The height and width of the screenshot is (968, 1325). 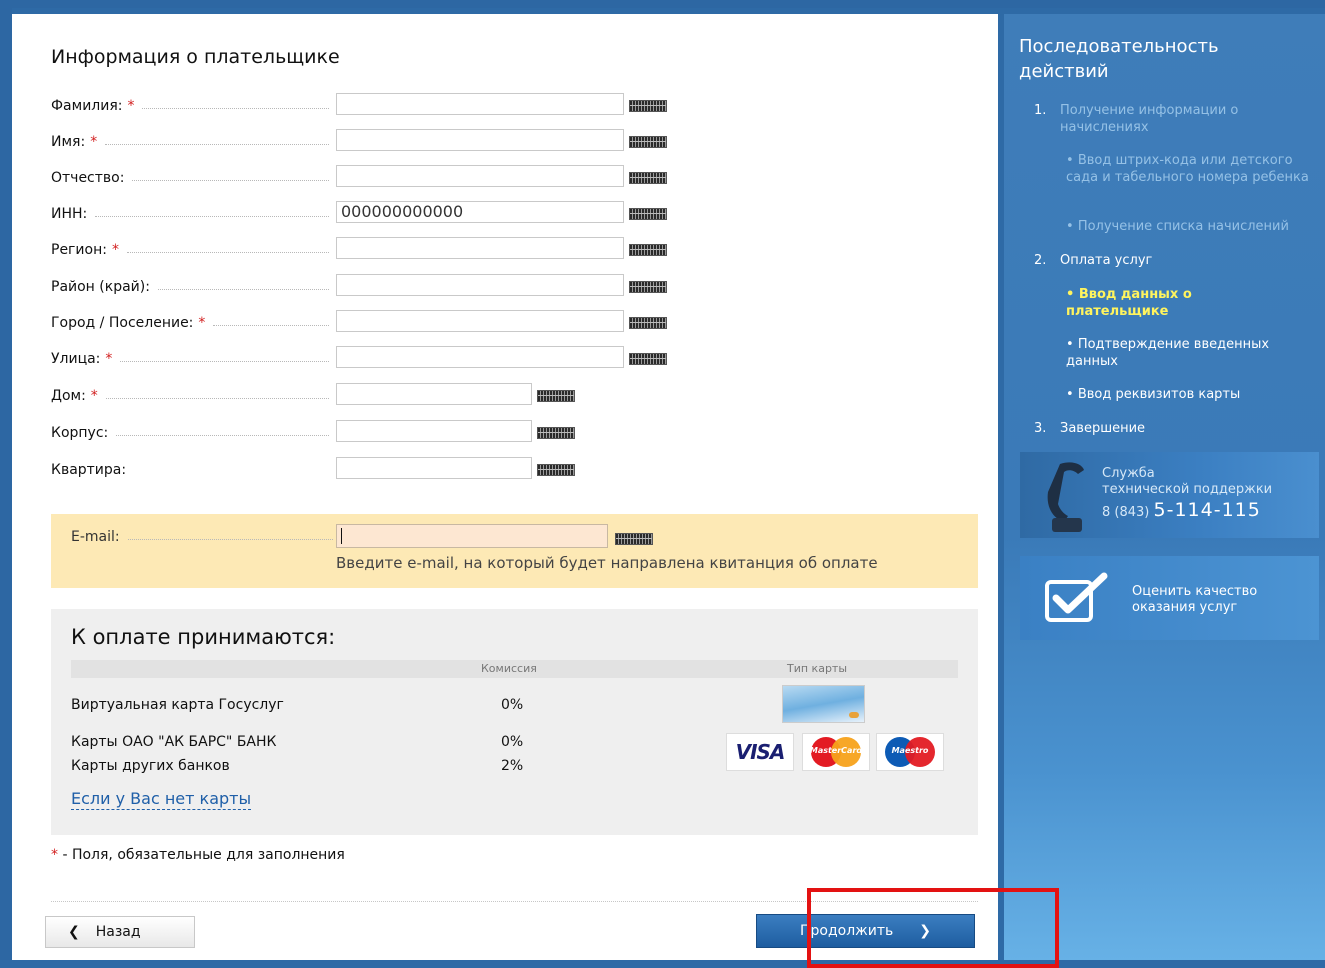 I want to click on district-input, so click(x=480, y=285).